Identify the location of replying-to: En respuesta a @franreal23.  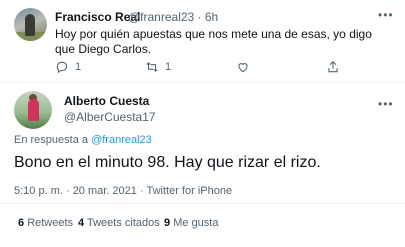
(83, 140).